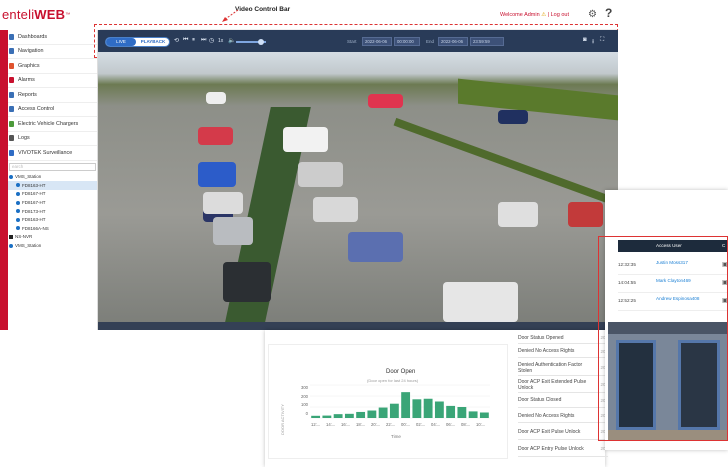 The image size is (728, 467). What do you see at coordinates (358, 326) in the screenshot?
I see `video-footer` at bounding box center [358, 326].